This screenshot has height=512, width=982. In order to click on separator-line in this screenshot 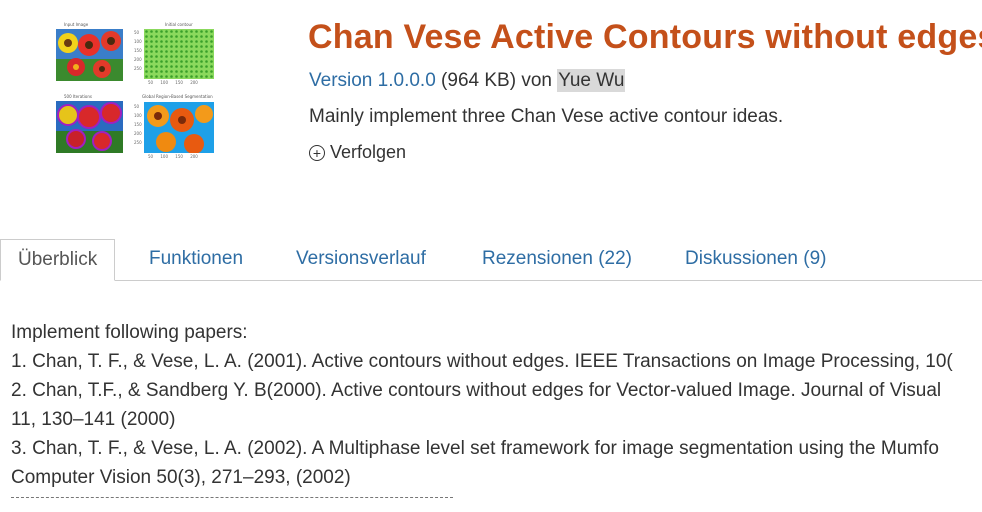, I will do `click(232, 497)`.